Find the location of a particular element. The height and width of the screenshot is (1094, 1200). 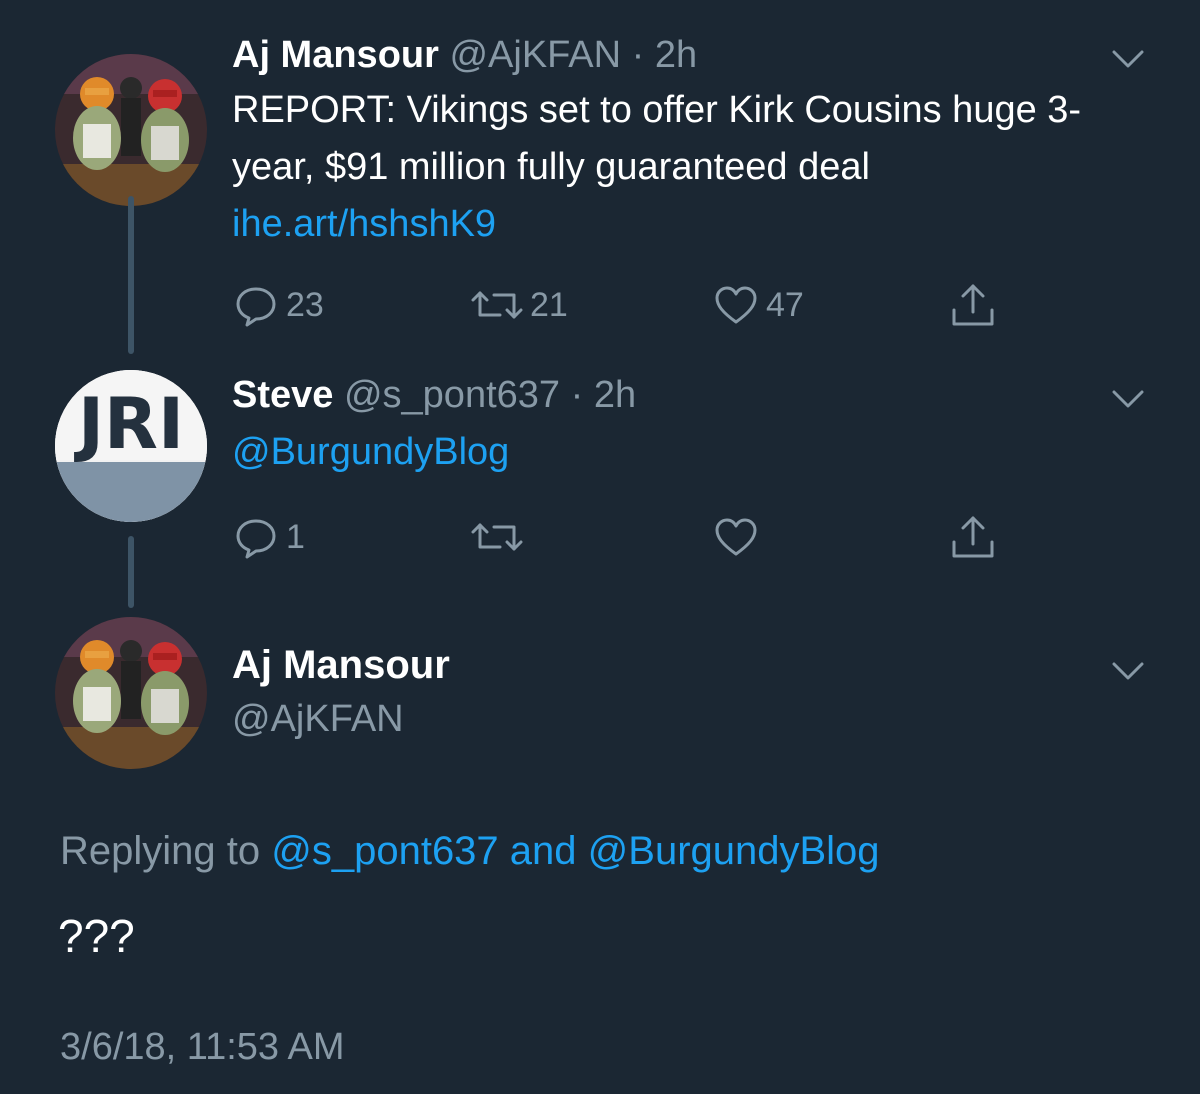

reply-button: 1 is located at coordinates (268, 537).